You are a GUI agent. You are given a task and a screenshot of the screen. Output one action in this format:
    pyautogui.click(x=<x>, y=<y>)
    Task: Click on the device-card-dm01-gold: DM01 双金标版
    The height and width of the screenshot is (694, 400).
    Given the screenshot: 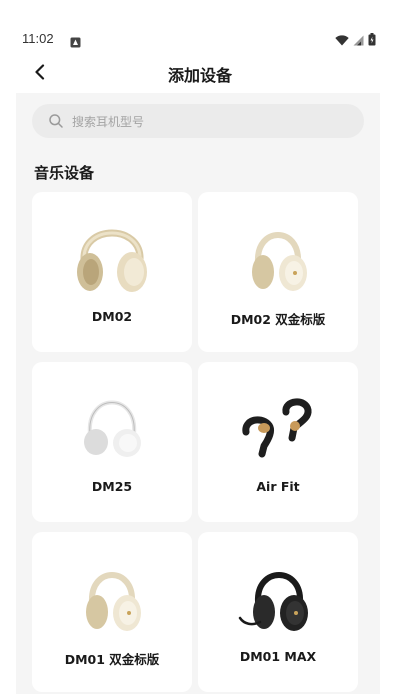 What is the action you would take?
    pyautogui.click(x=112, y=612)
    